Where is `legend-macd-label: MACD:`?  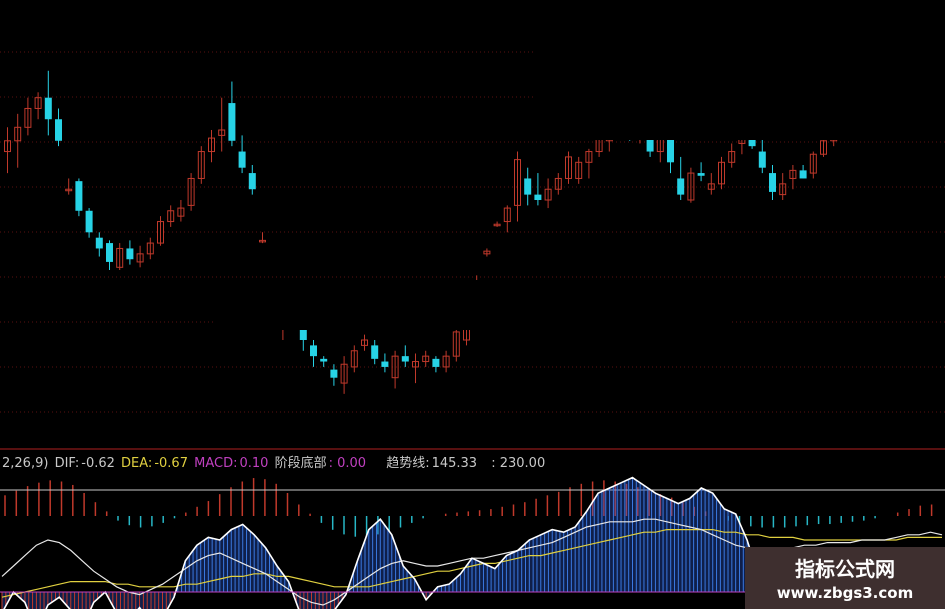 legend-macd-label: MACD: is located at coordinates (216, 463).